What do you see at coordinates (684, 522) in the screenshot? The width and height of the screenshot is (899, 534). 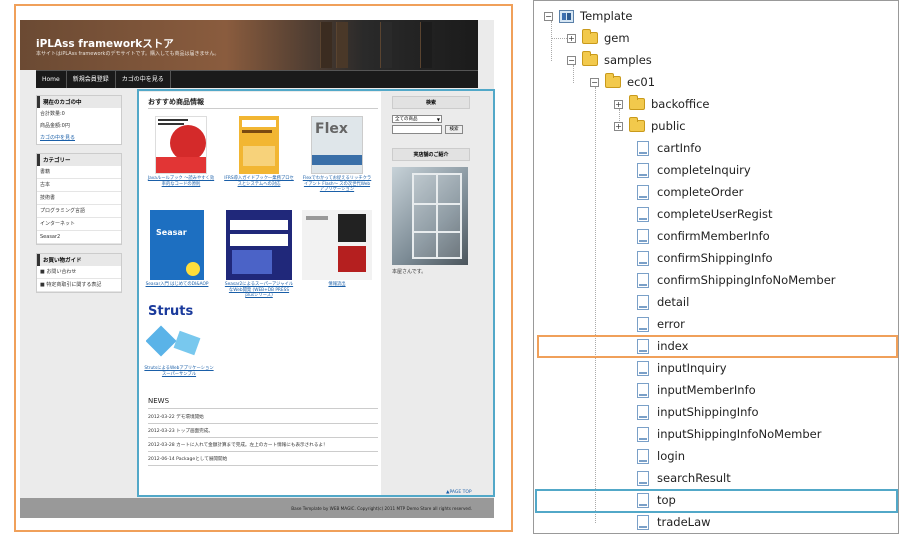 I see `tree-file-label: tradeLaw` at bounding box center [684, 522].